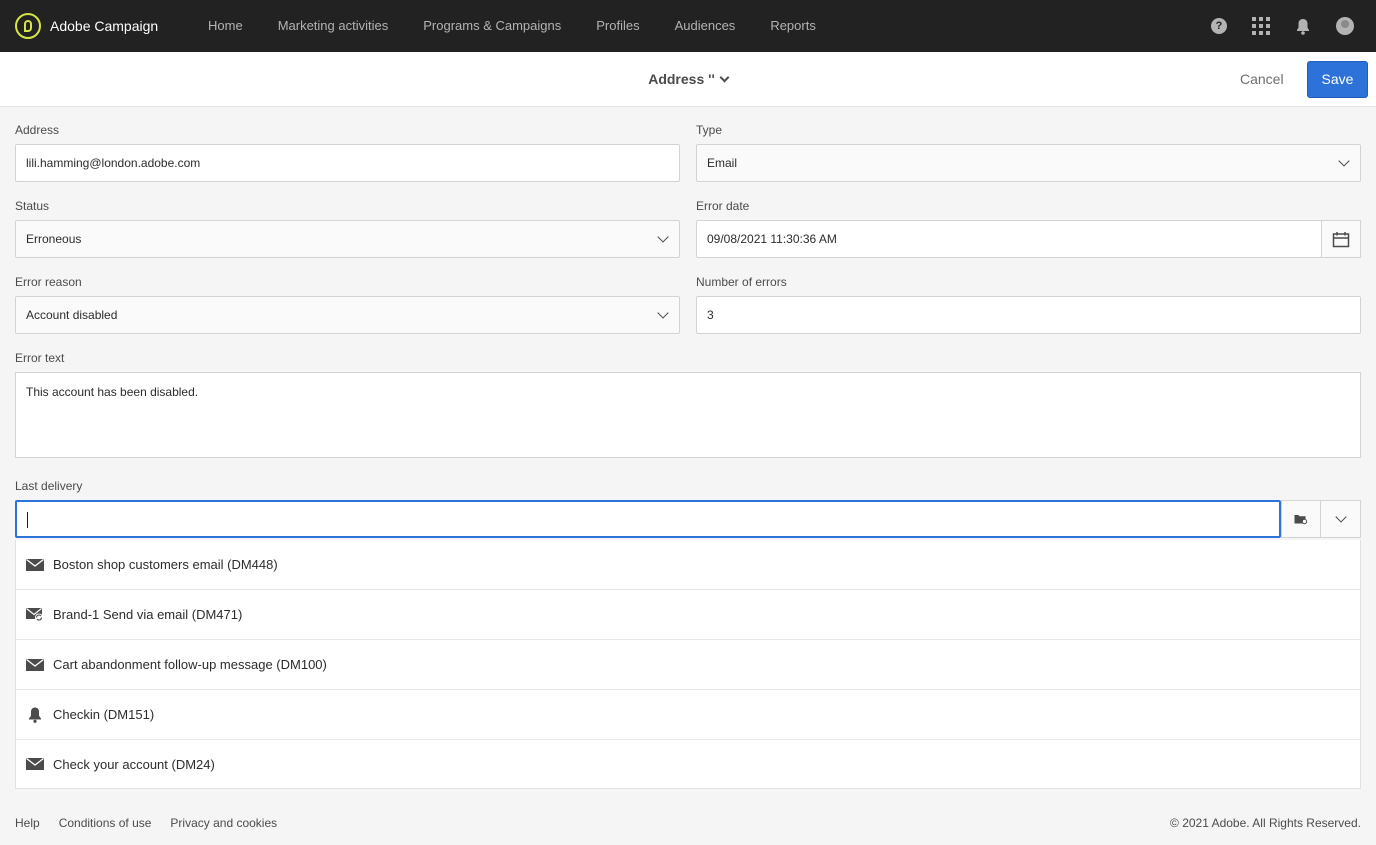  What do you see at coordinates (648, 519) in the screenshot?
I see `last-delivery-input` at bounding box center [648, 519].